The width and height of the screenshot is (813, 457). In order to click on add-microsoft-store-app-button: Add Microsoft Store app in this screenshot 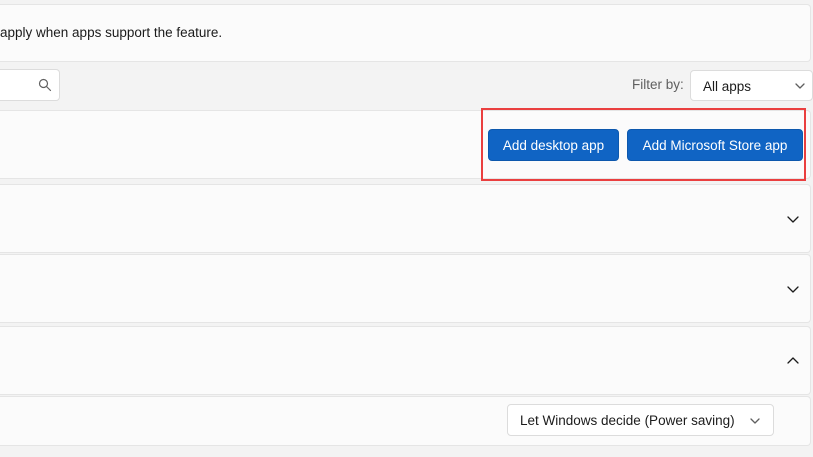, I will do `click(715, 145)`.